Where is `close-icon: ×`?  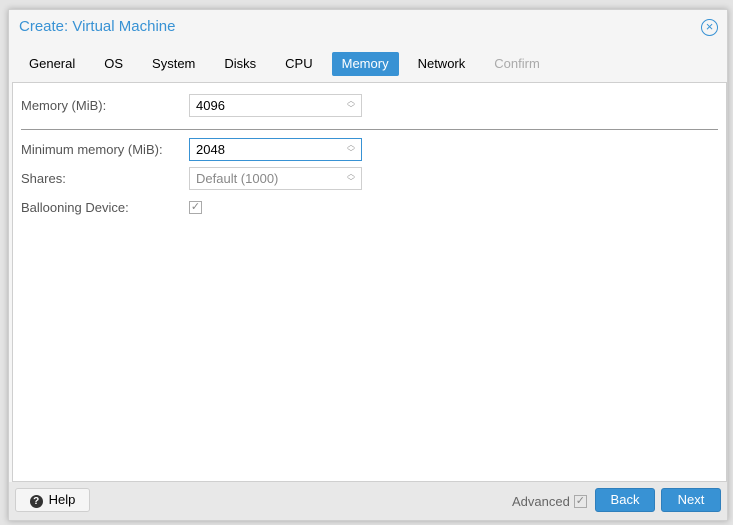 close-icon: × is located at coordinates (709, 27).